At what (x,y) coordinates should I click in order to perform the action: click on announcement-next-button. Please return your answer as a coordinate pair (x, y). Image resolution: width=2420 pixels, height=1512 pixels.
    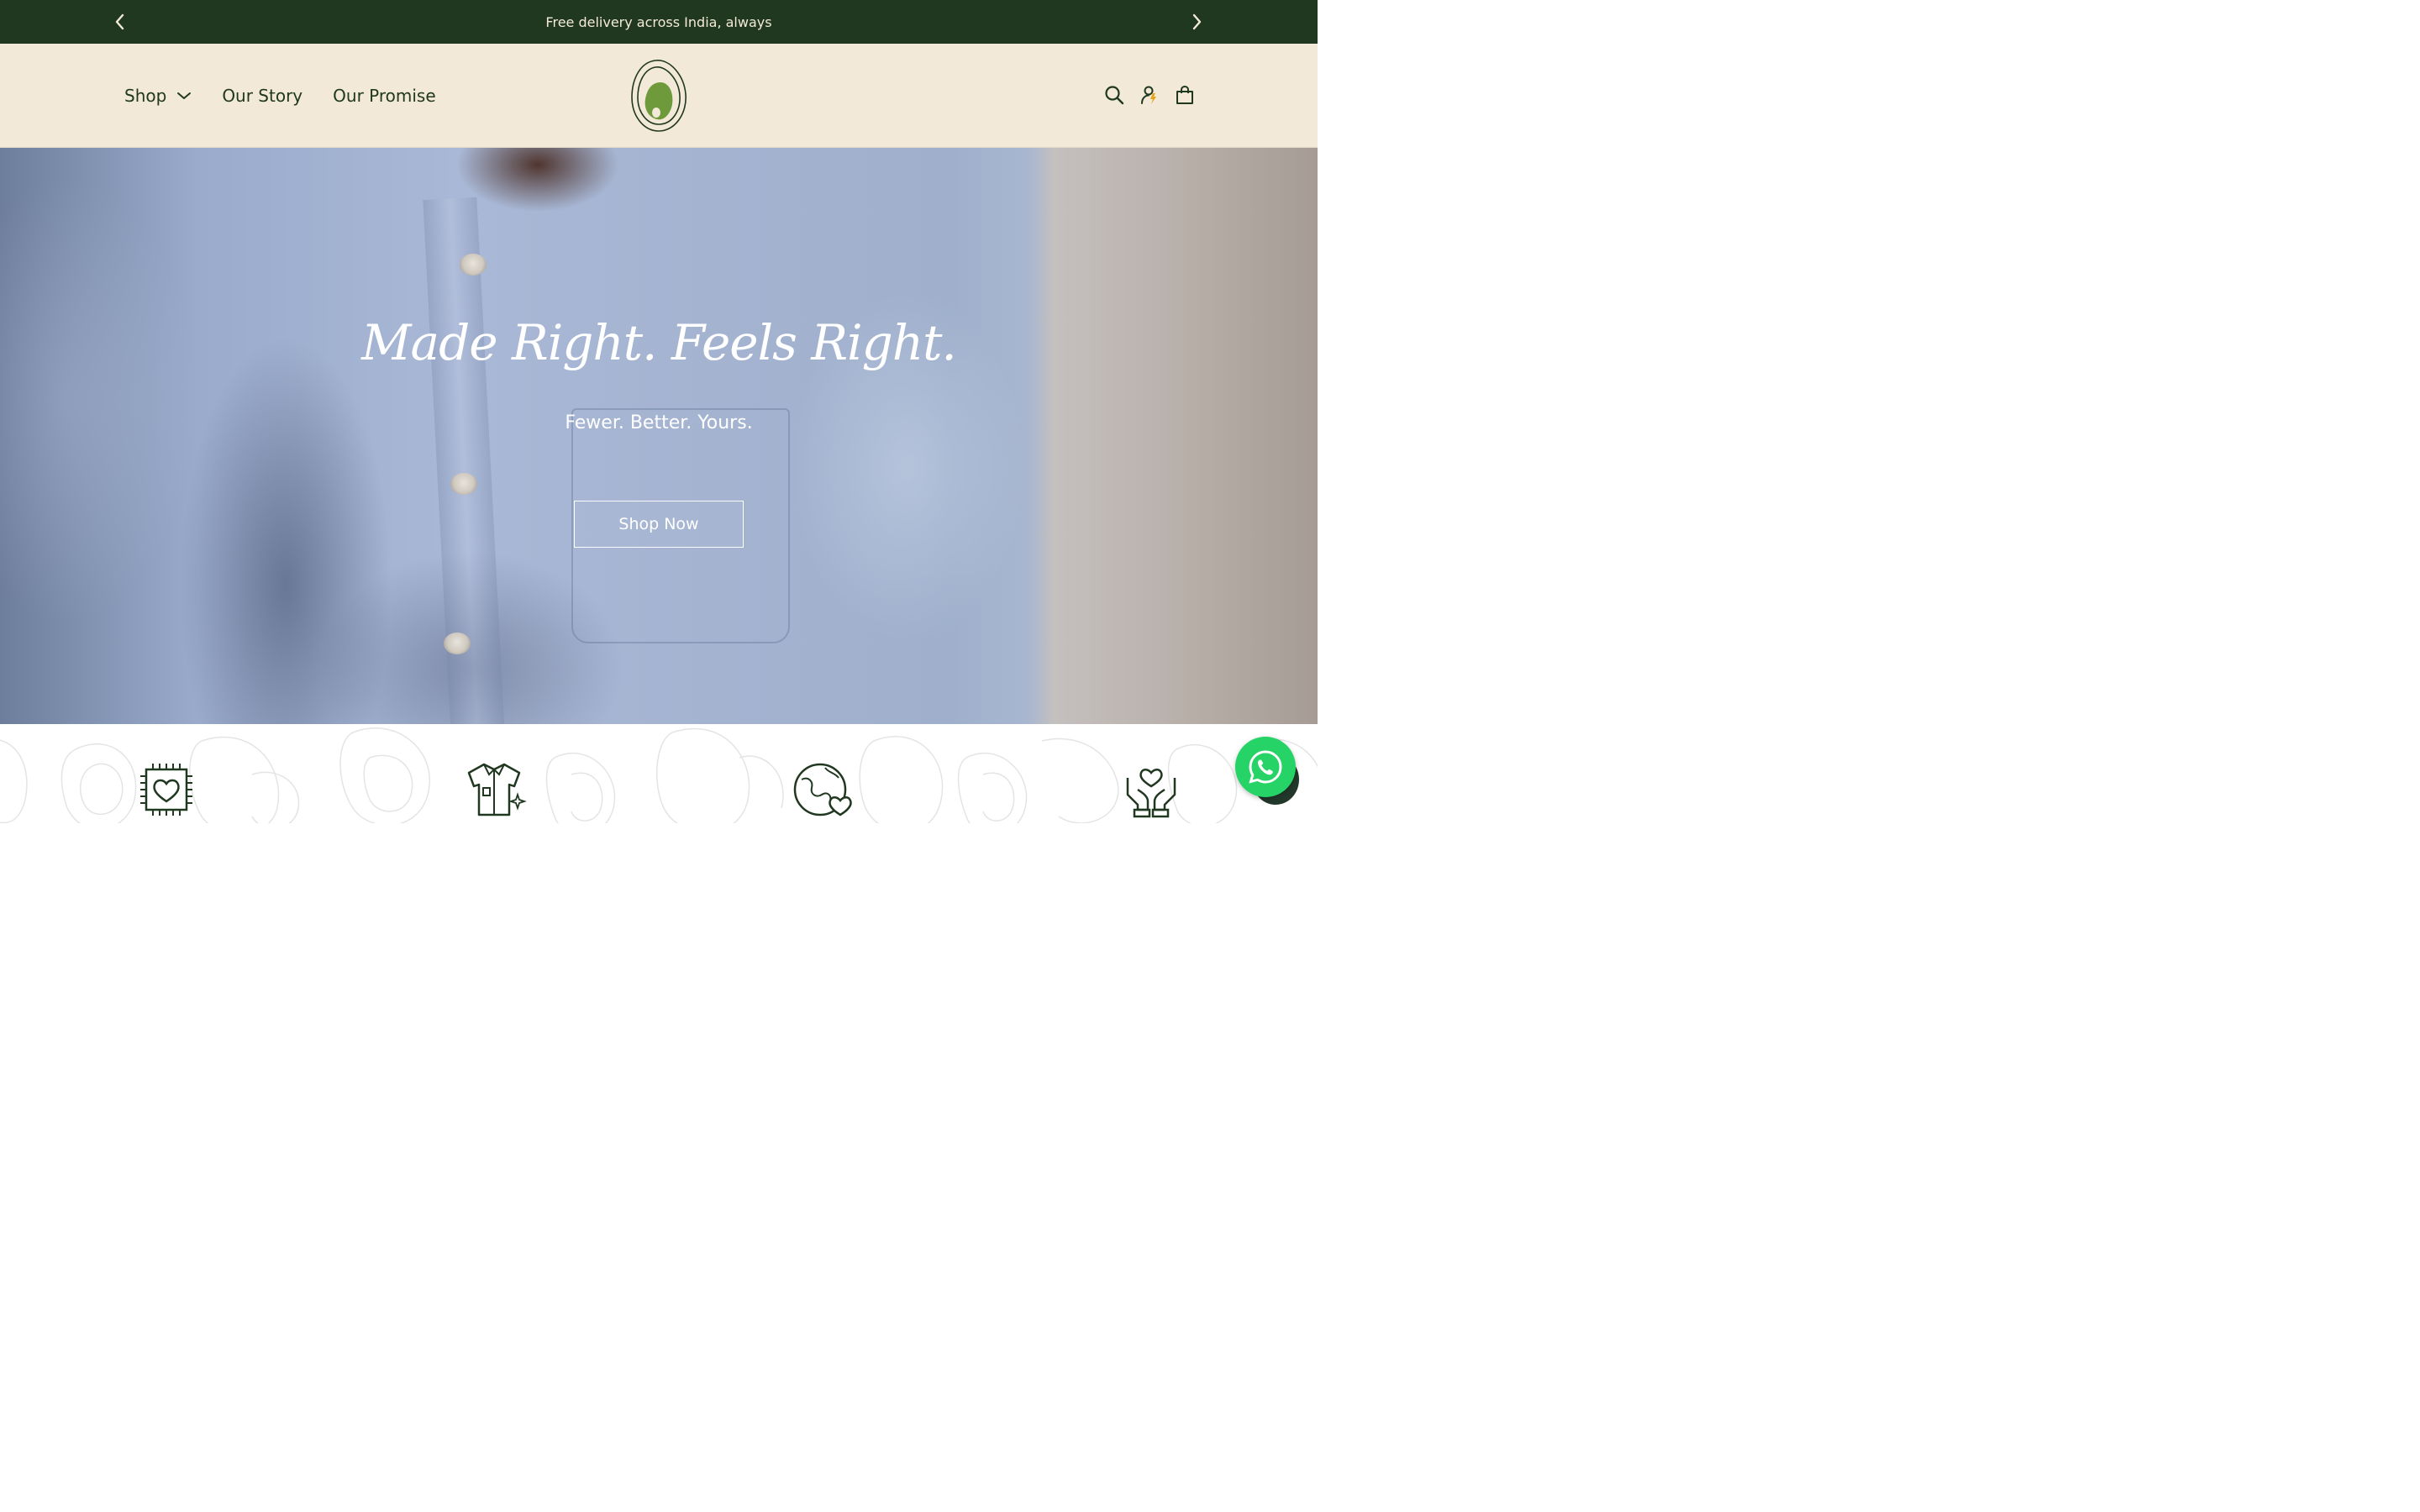
    Looking at the image, I should click on (1196, 22).